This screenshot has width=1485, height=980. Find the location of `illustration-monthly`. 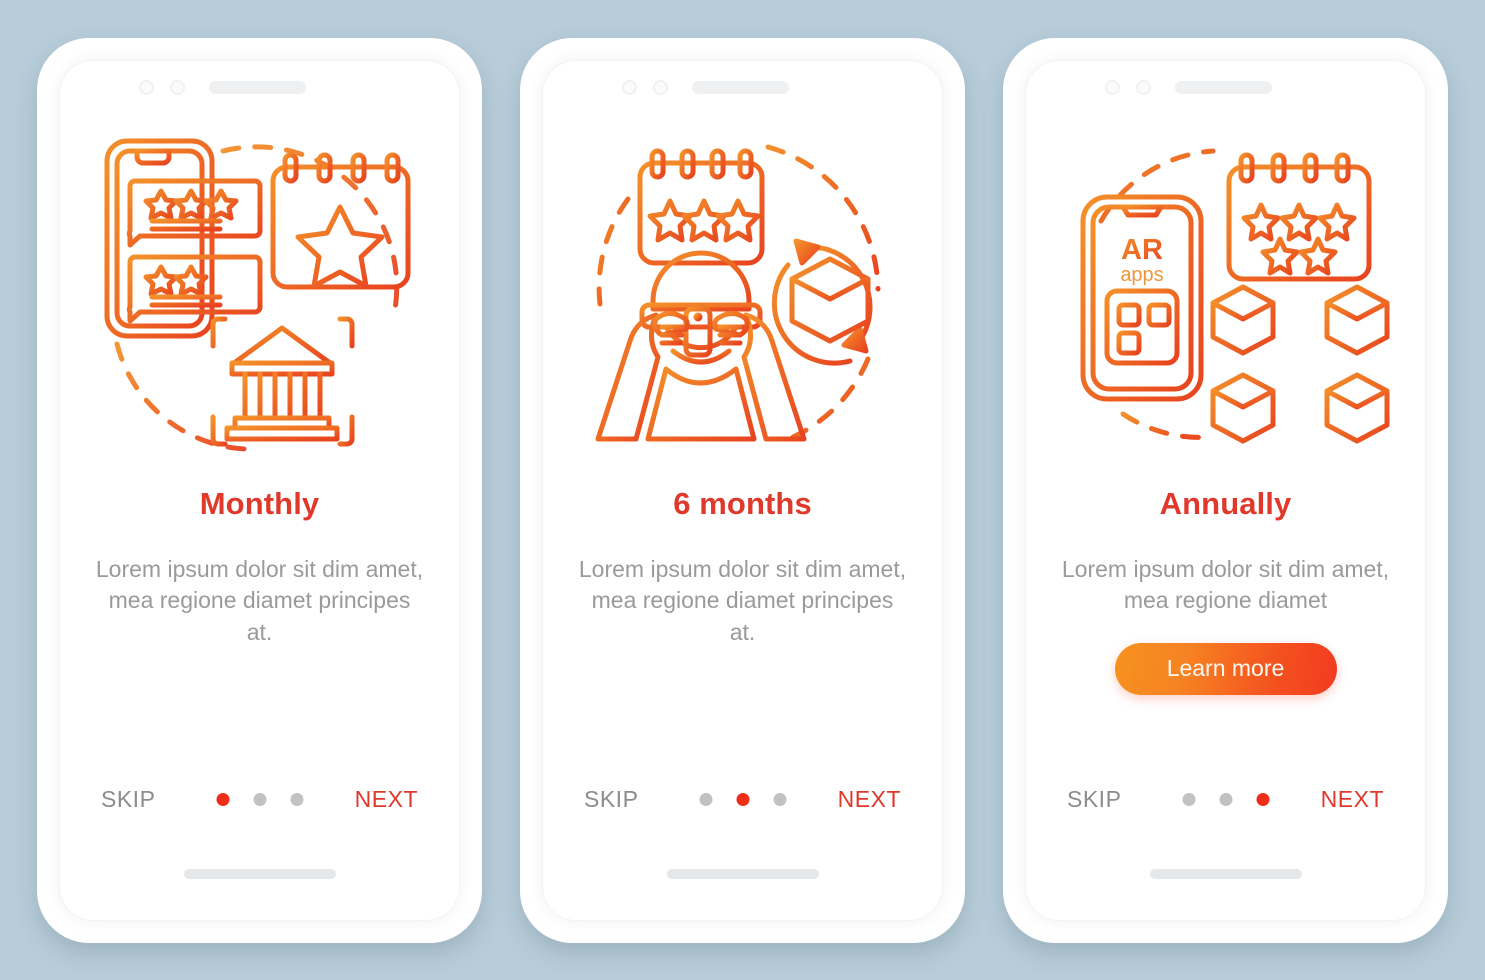

illustration-monthly is located at coordinates (259, 294).